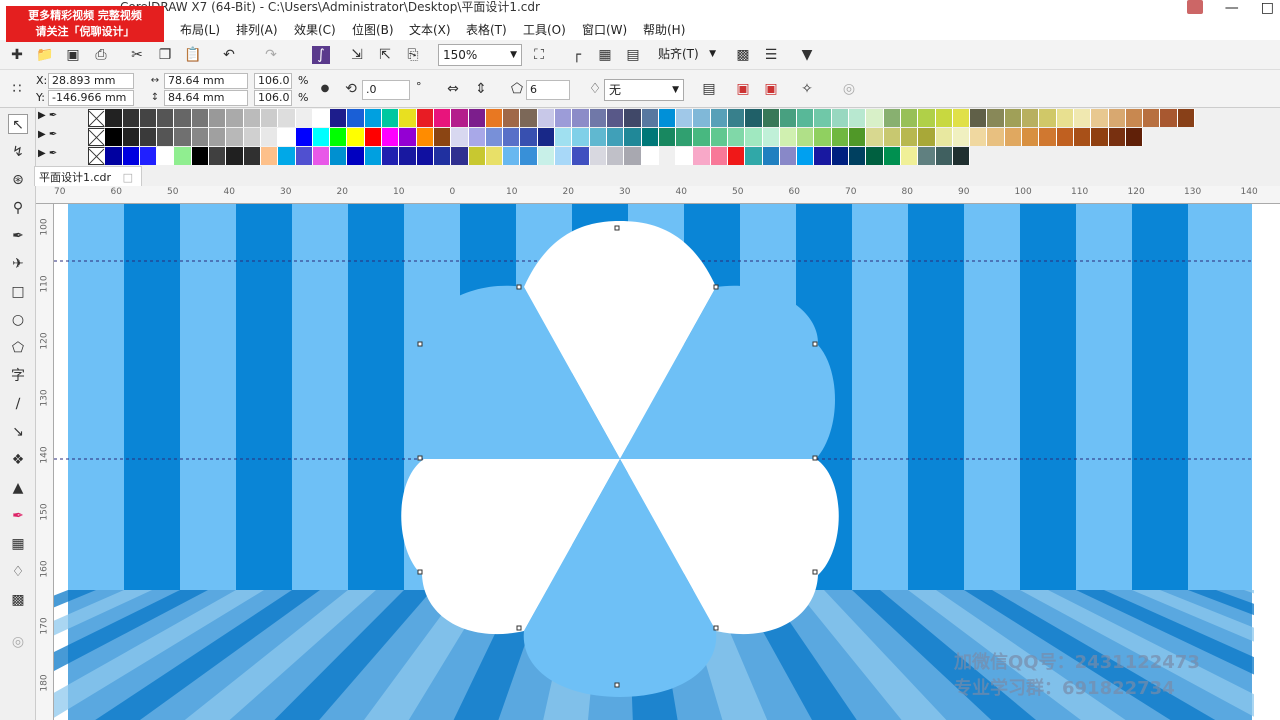  Describe the element at coordinates (137, 55) in the screenshot. I see `cut-icon: ✂` at that location.